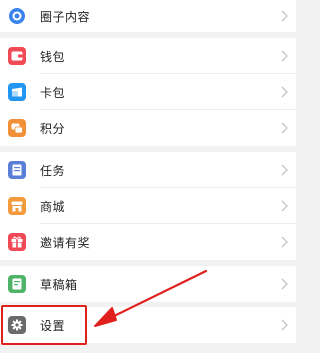 The width and height of the screenshot is (320, 353). What do you see at coordinates (44, 325) in the screenshot?
I see `highlight-box` at bounding box center [44, 325].